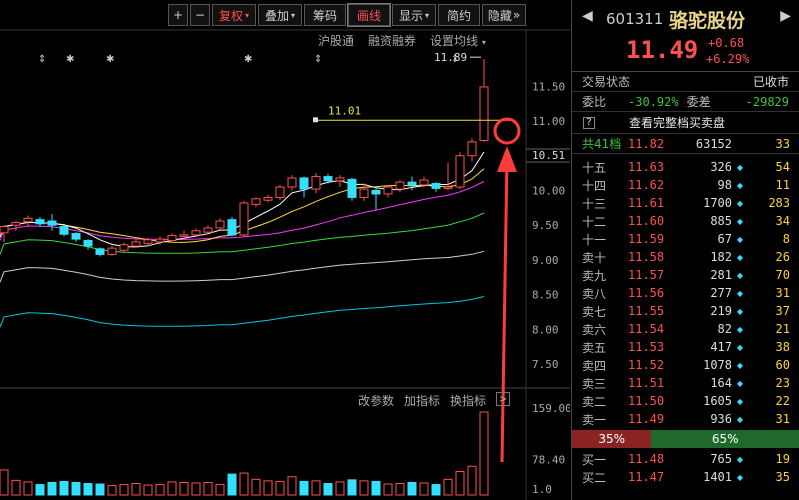 This screenshot has height=500, width=799. I want to click on bid-count: 19, so click(782, 459).